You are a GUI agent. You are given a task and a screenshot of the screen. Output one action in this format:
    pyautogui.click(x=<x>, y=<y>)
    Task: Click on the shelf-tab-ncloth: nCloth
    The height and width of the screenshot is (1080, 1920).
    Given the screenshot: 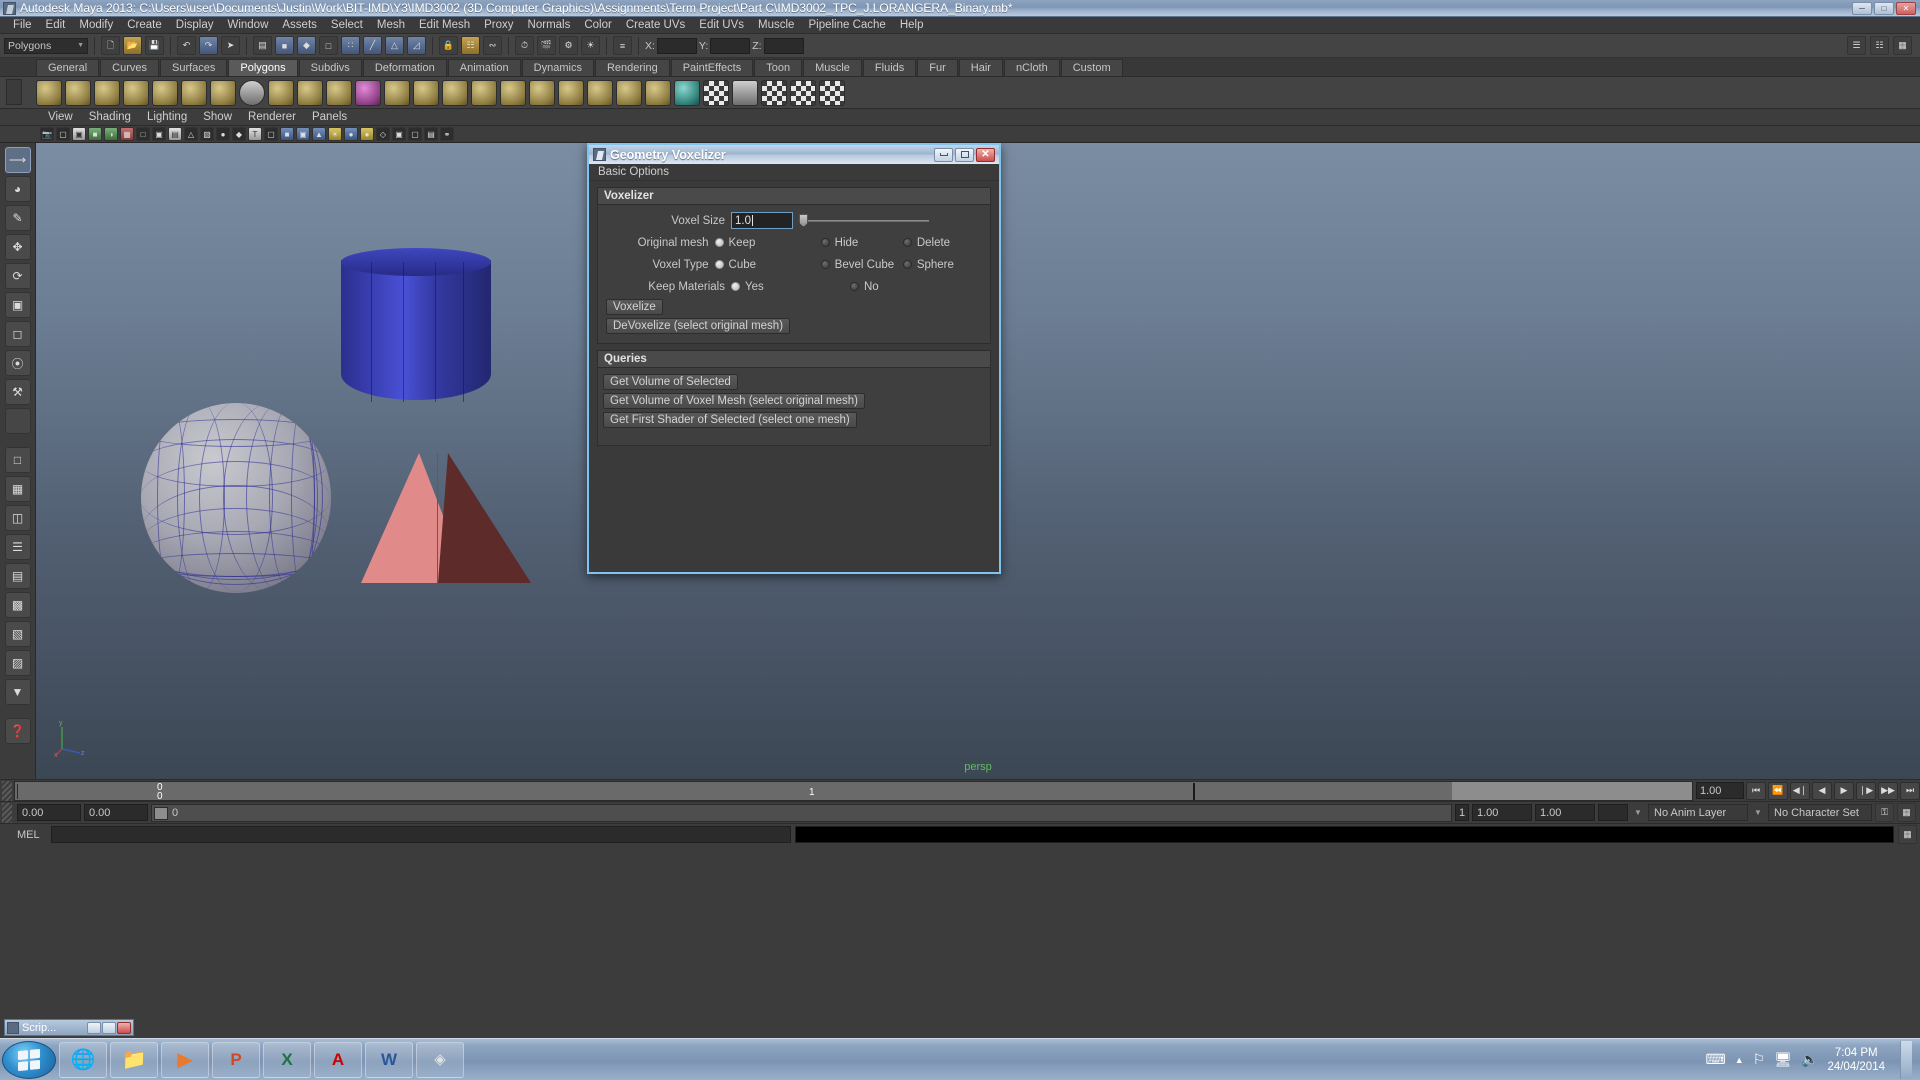 What is the action you would take?
    pyautogui.click(x=1031, y=67)
    